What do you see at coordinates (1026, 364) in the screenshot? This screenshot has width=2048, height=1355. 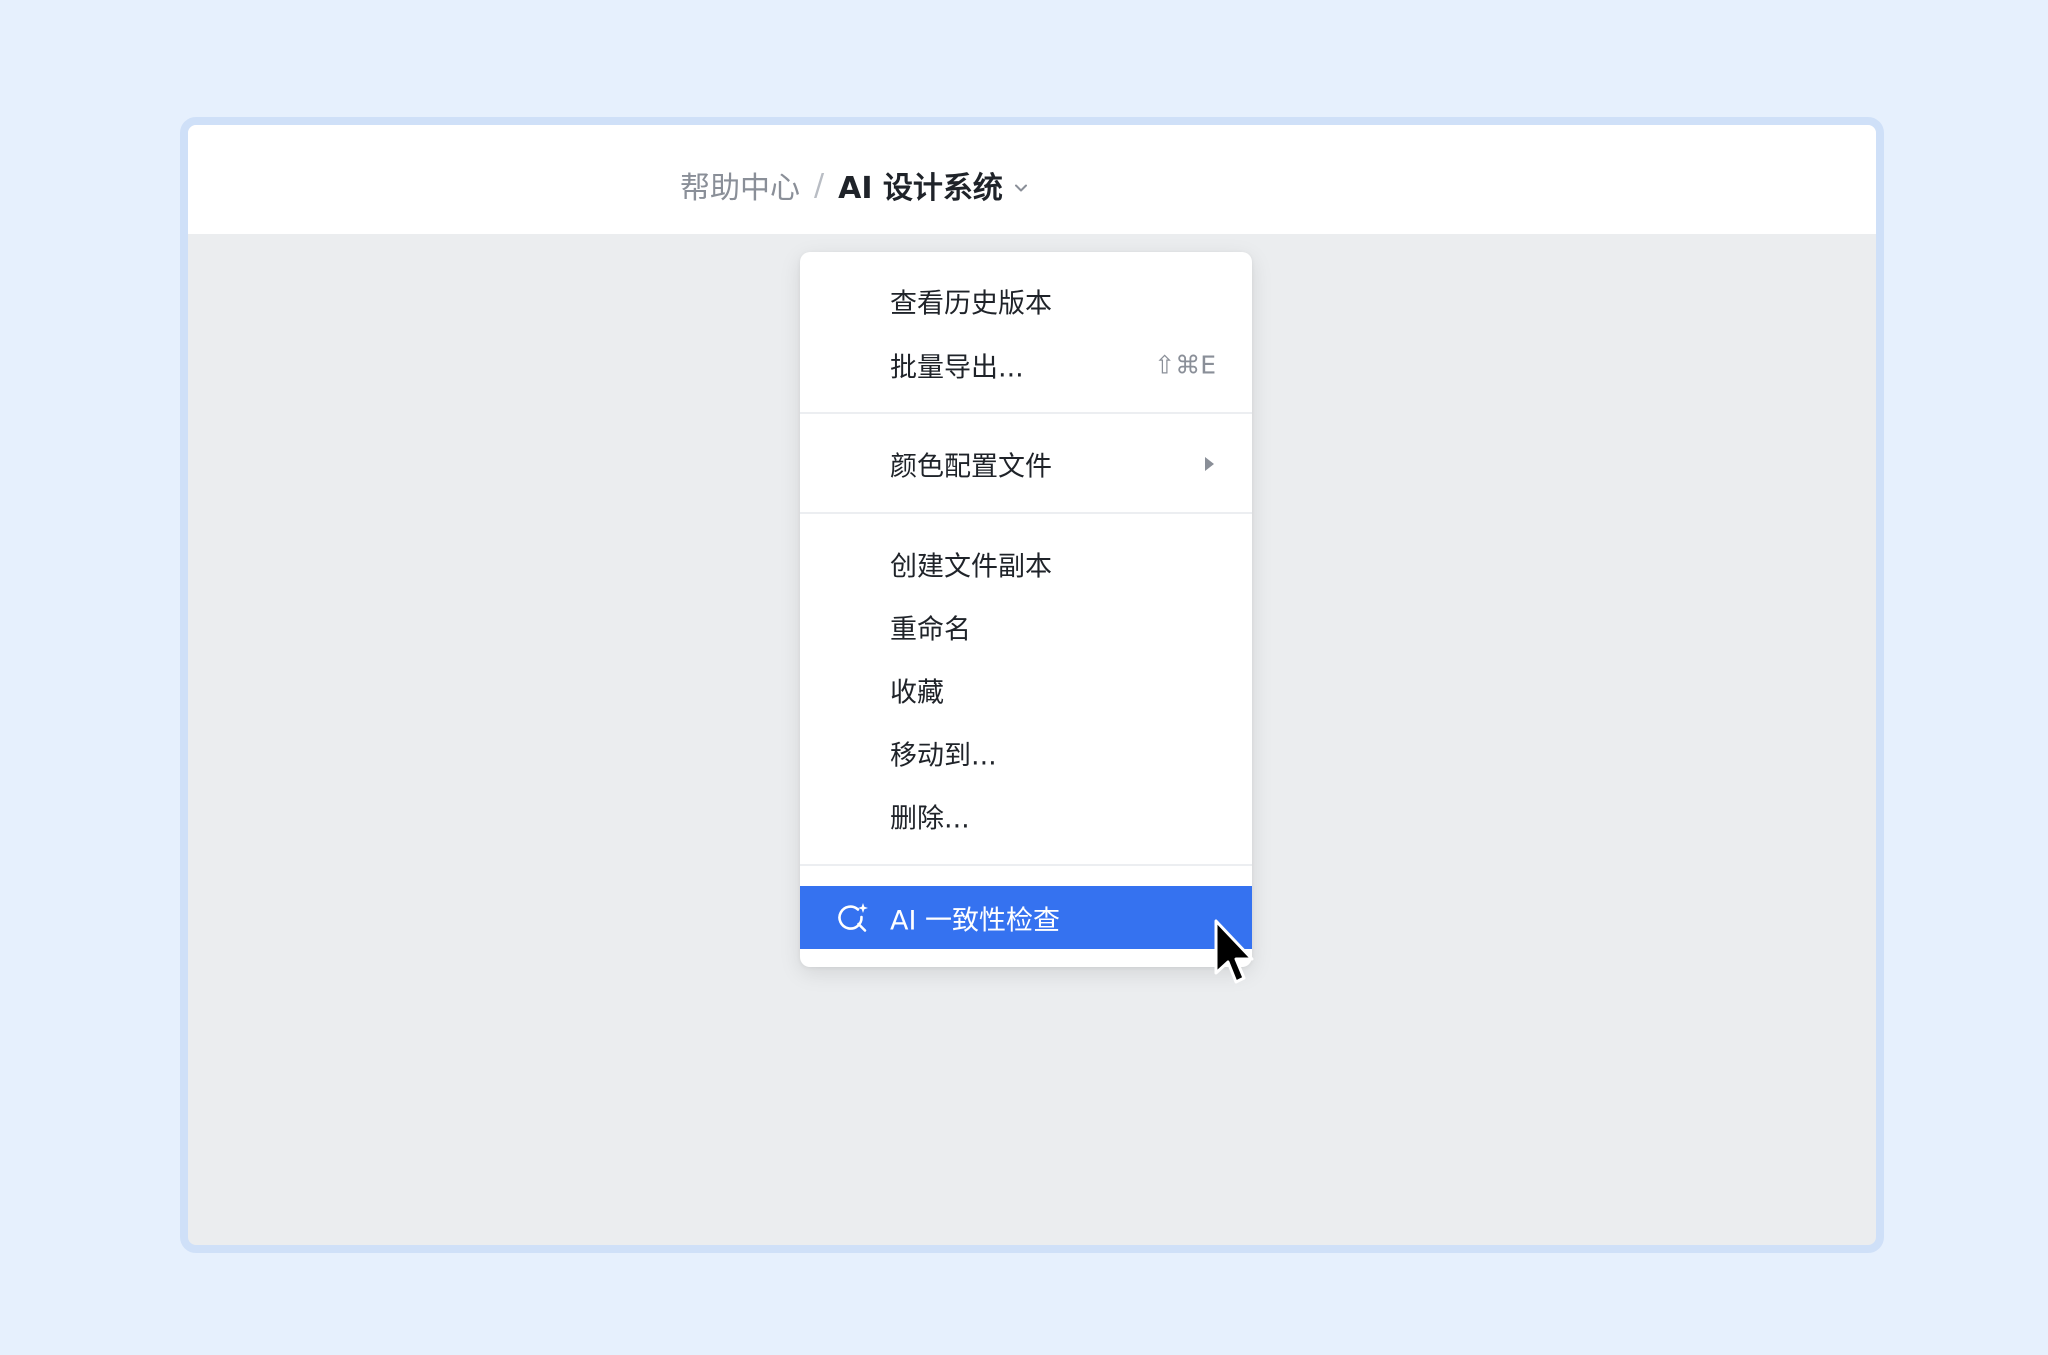 I see `menu-item-batch-export: 批量导出... ⇧⌘E` at bounding box center [1026, 364].